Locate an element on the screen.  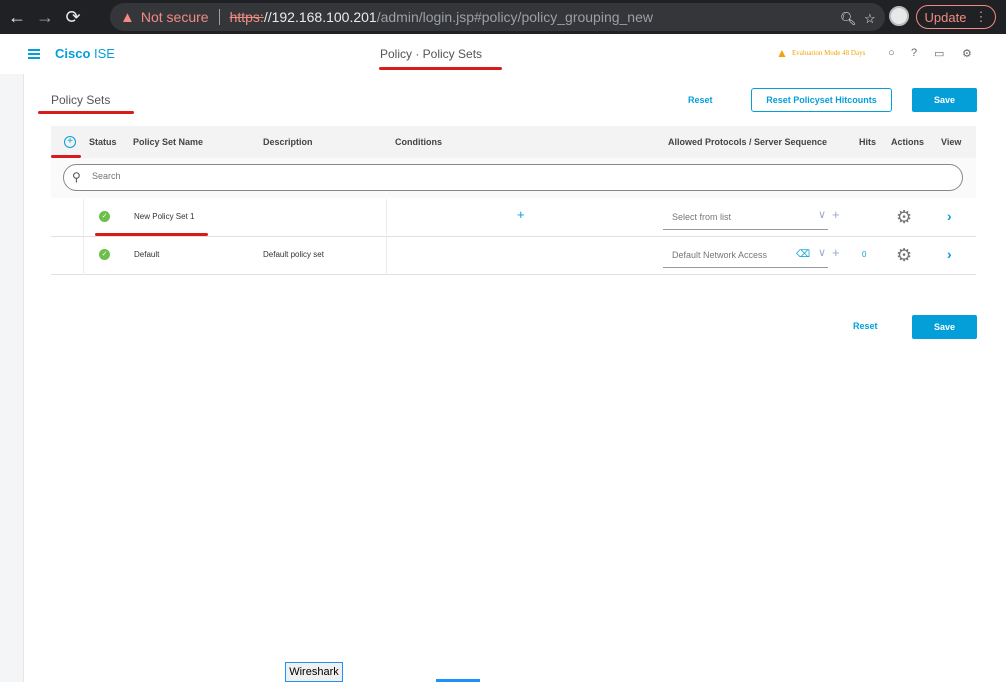
column-header-status: Status is located at coordinates (103, 142).